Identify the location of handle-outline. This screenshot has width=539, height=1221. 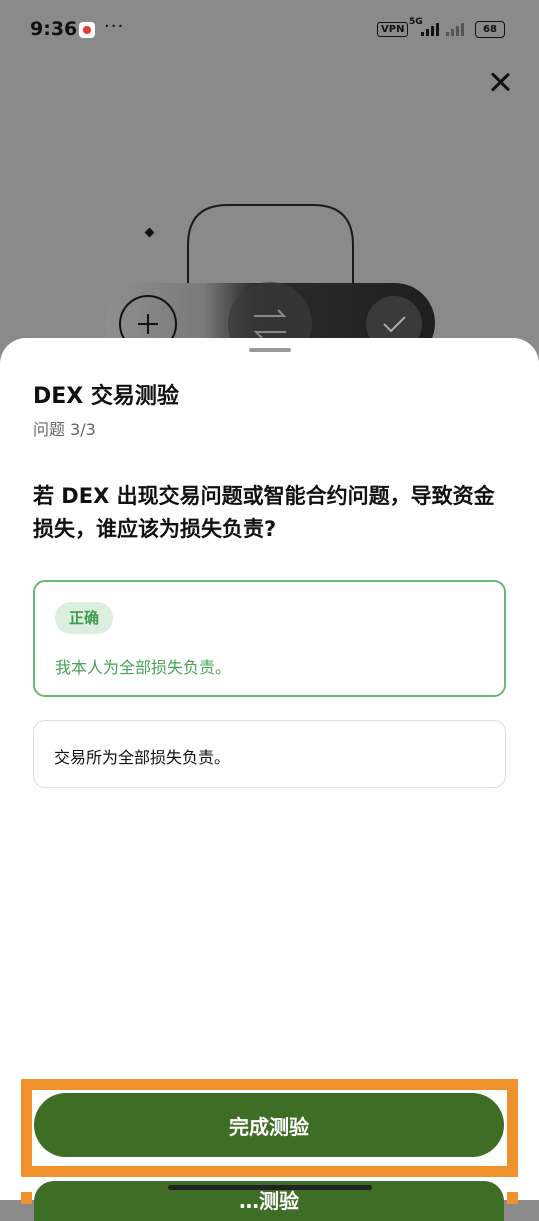
(270, 247).